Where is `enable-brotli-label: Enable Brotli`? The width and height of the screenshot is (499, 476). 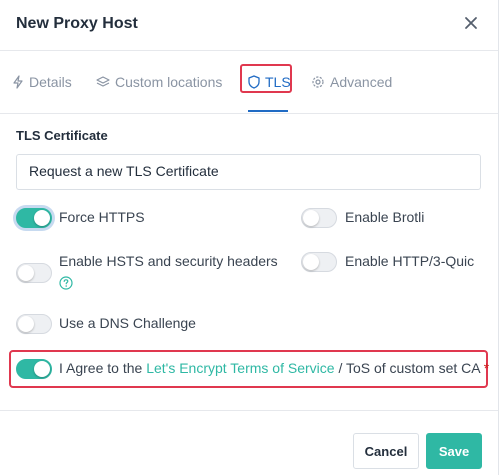 enable-brotli-label: Enable Brotli is located at coordinates (385, 217).